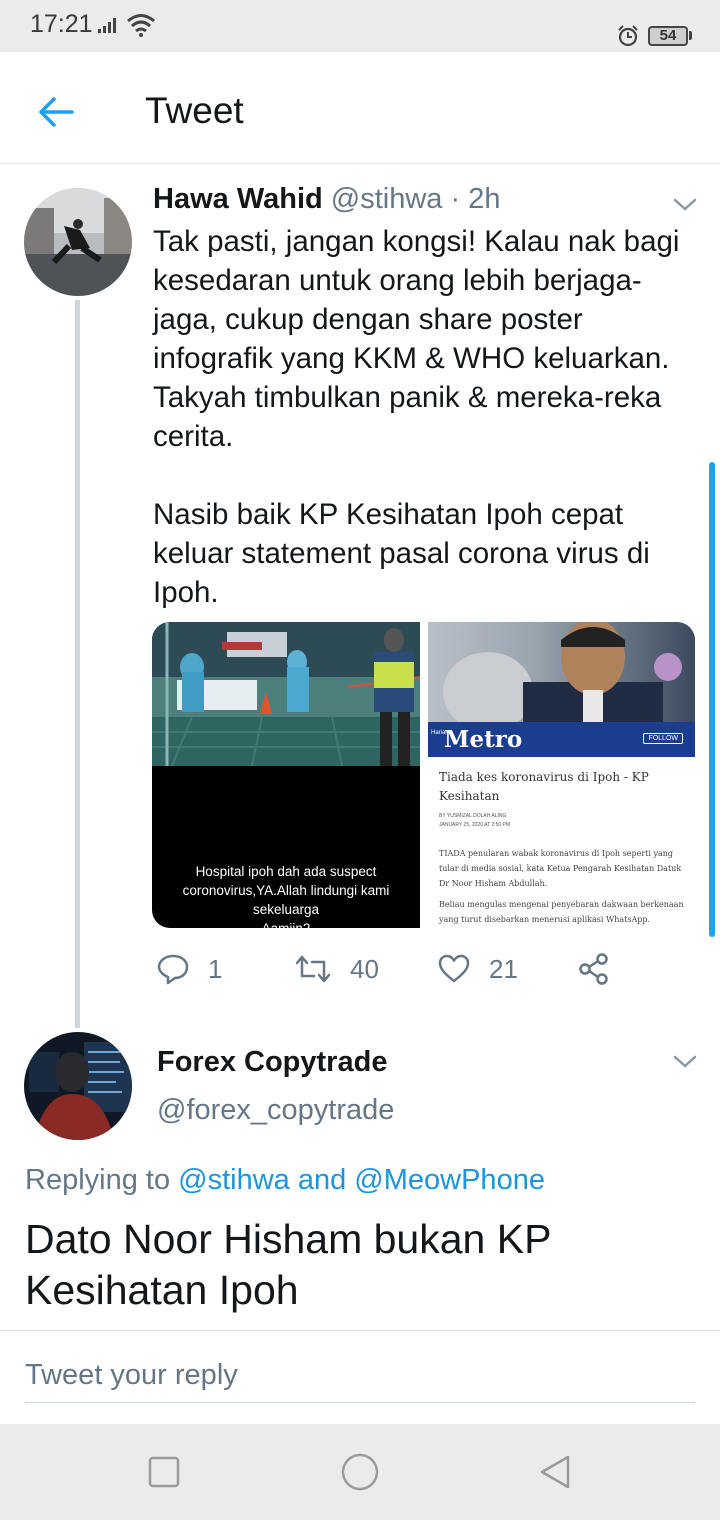  I want to click on page-title: Tweet, so click(194, 110).